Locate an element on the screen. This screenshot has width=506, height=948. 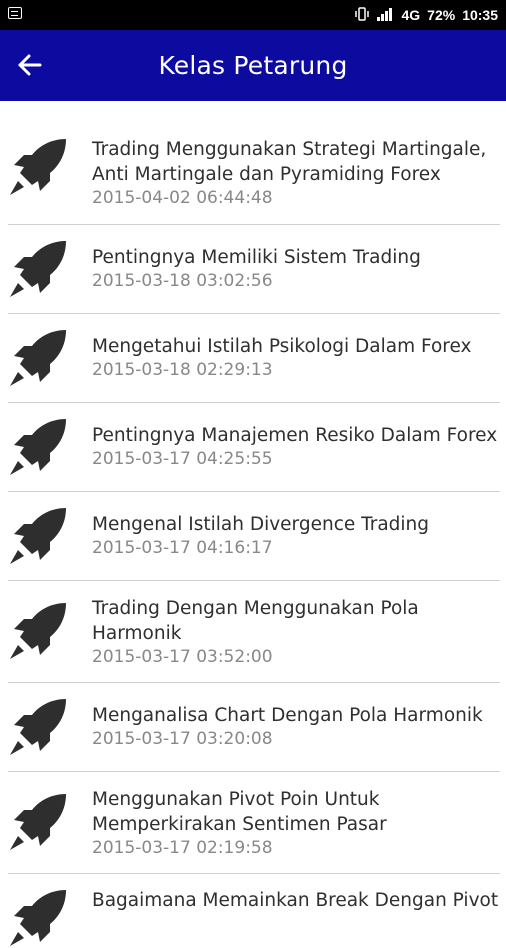
arrow-left-icon is located at coordinates (29, 65).